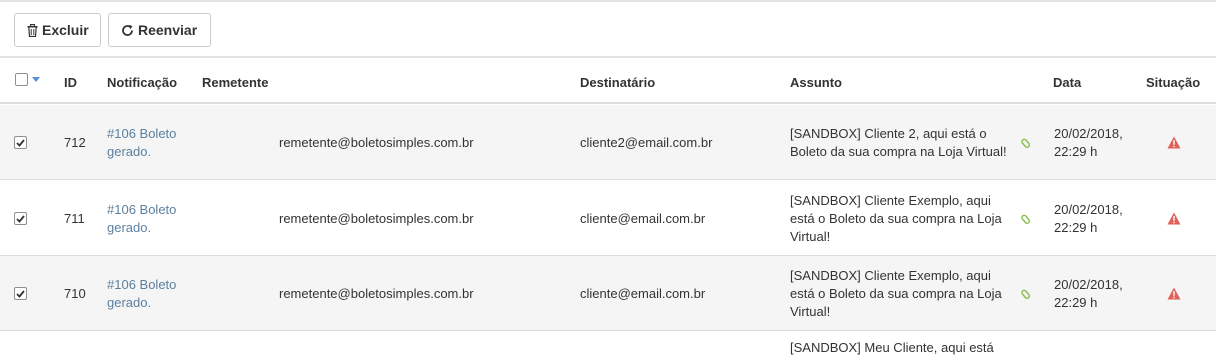  Describe the element at coordinates (168, 30) in the screenshot. I see `resend-button-label: Reenviar` at that location.